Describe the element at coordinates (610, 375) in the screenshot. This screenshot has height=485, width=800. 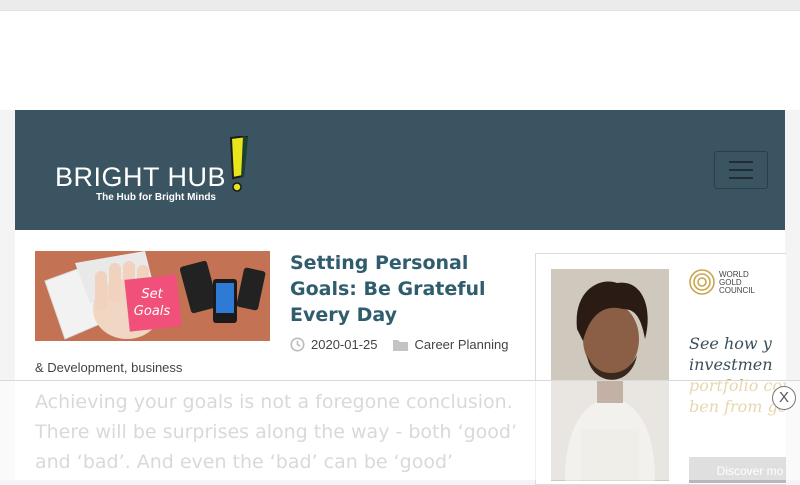
I see `ad-portrait-image` at that location.